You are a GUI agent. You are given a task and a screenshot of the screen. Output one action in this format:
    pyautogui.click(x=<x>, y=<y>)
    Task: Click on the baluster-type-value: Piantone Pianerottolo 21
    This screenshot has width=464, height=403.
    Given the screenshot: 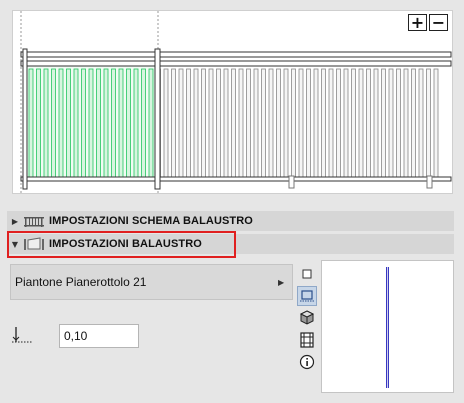 What is the action you would take?
    pyautogui.click(x=81, y=282)
    